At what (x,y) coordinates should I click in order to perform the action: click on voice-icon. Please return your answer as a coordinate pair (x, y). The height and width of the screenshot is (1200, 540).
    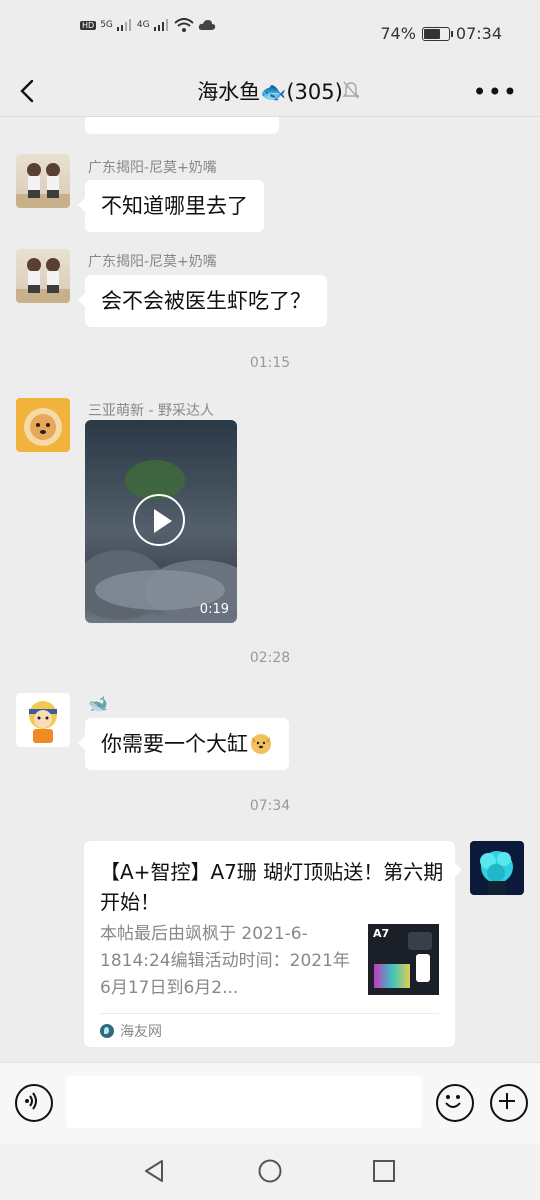
    Looking at the image, I should click on (34, 1103).